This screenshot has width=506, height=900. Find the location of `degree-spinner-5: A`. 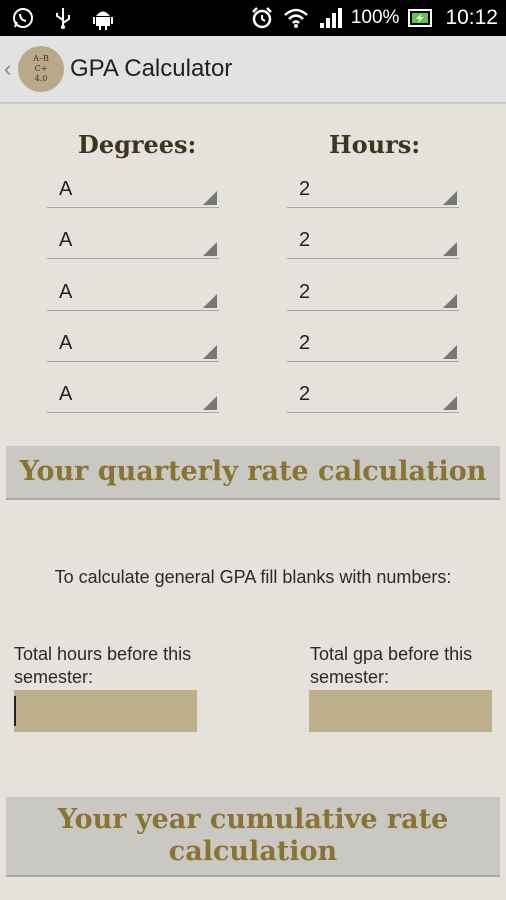

degree-spinner-5: A is located at coordinates (133, 395).